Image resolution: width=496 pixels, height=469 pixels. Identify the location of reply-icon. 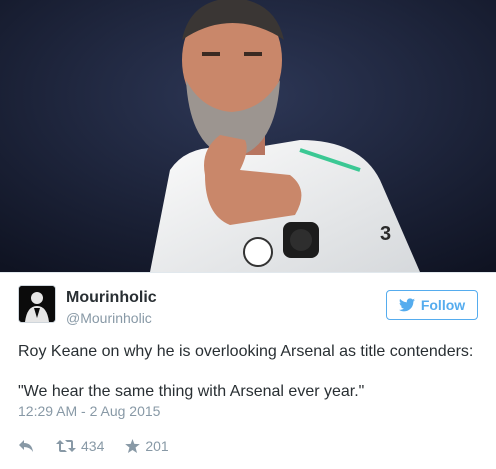
(26, 446).